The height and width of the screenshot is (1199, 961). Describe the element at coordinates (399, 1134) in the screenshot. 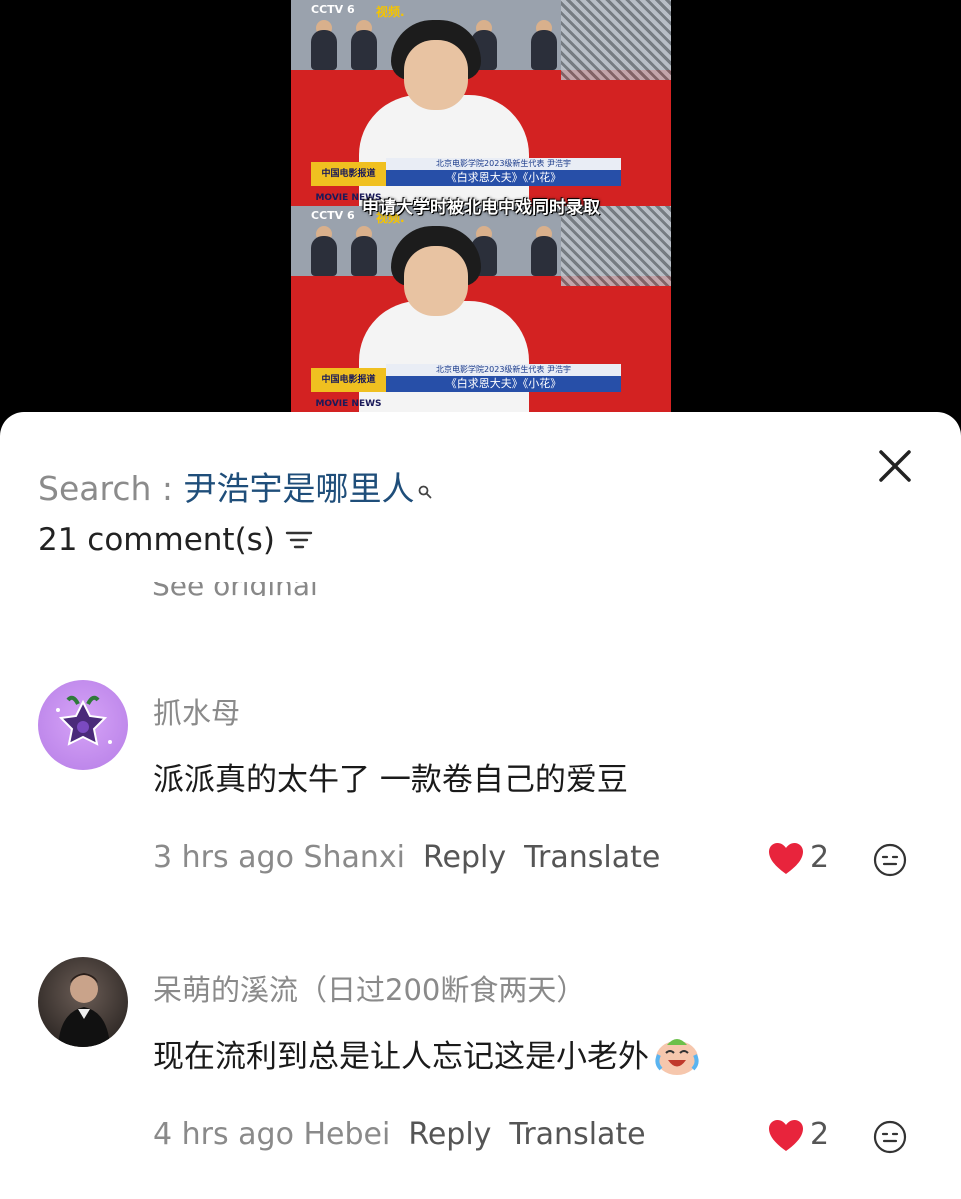

I see `comment-meta: 4 hrs ago Hebei Reply Translate` at that location.